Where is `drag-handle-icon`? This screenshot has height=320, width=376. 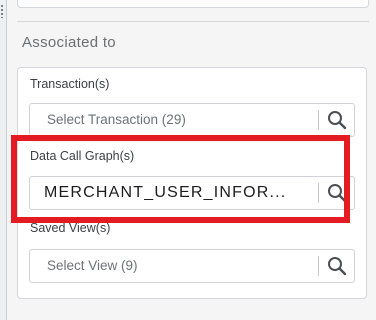
drag-handle-icon is located at coordinates (2, 11).